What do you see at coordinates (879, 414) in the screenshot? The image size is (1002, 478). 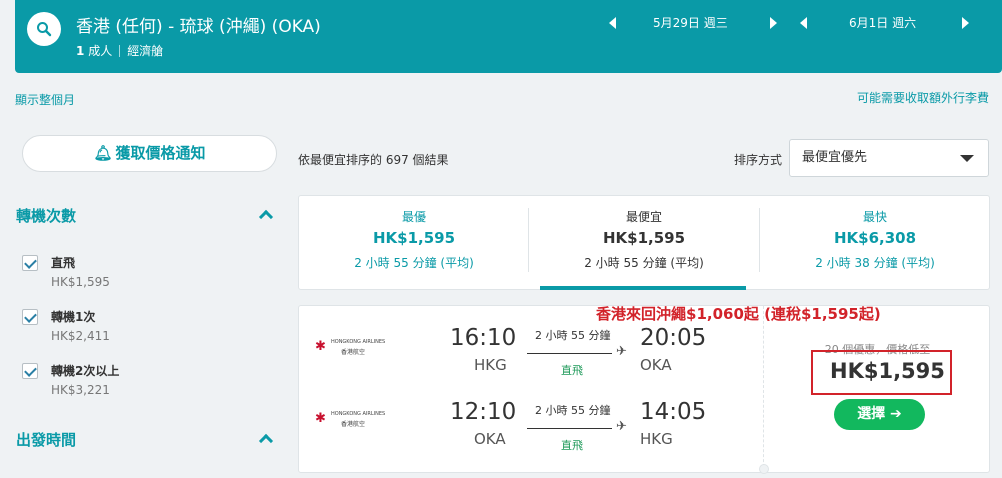 I see `select-button: 選擇 ➔` at bounding box center [879, 414].